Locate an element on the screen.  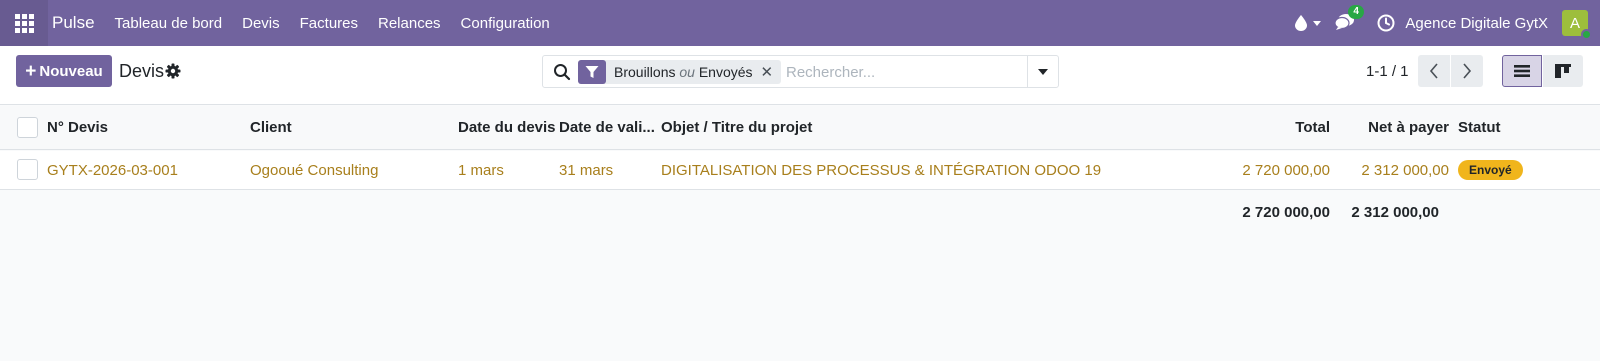
apps-menu-button is located at coordinates (24, 23).